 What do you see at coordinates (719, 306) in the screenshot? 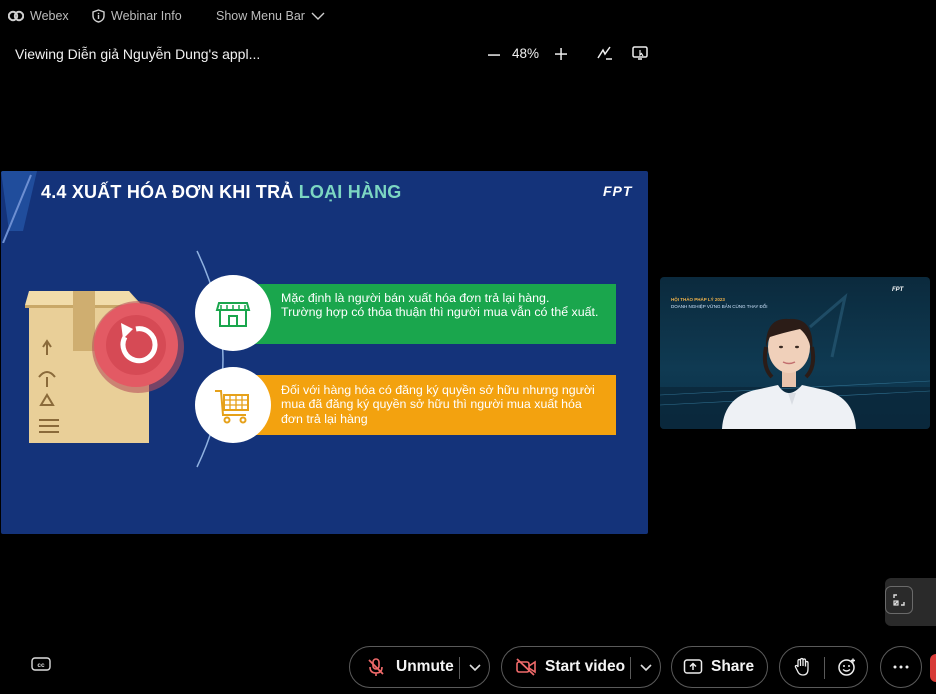
I see `video-banner-subtitle: DOANH NGHIỆP VỮNG BẢN CÙNG THAY ĐỔI` at bounding box center [719, 306].